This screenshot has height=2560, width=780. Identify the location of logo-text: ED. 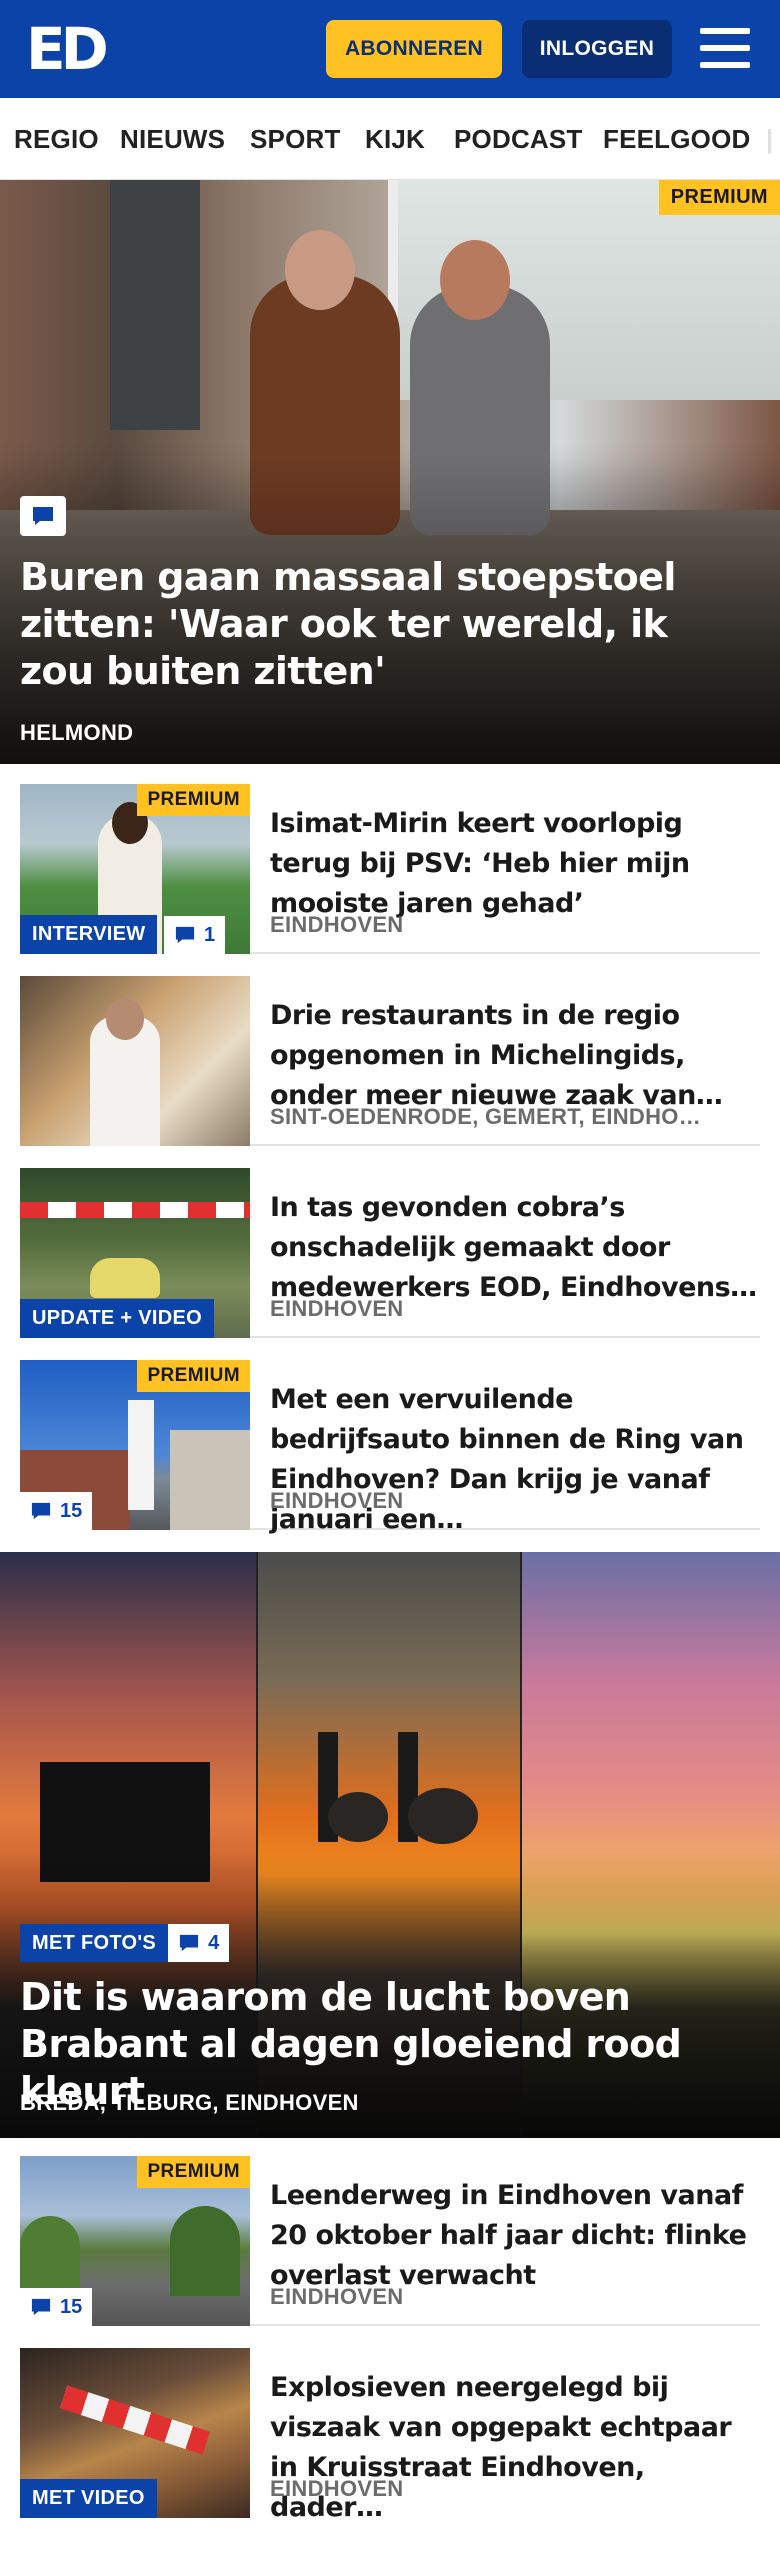
(67, 49).